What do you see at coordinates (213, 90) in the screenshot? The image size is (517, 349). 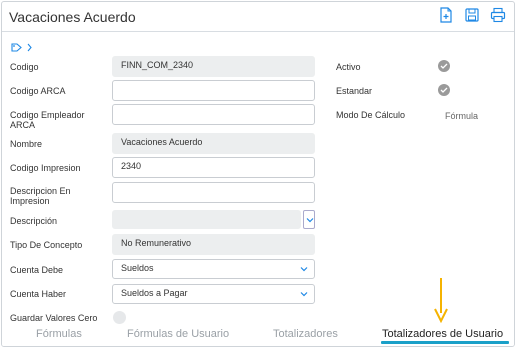 I see `codigo-arca-input` at bounding box center [213, 90].